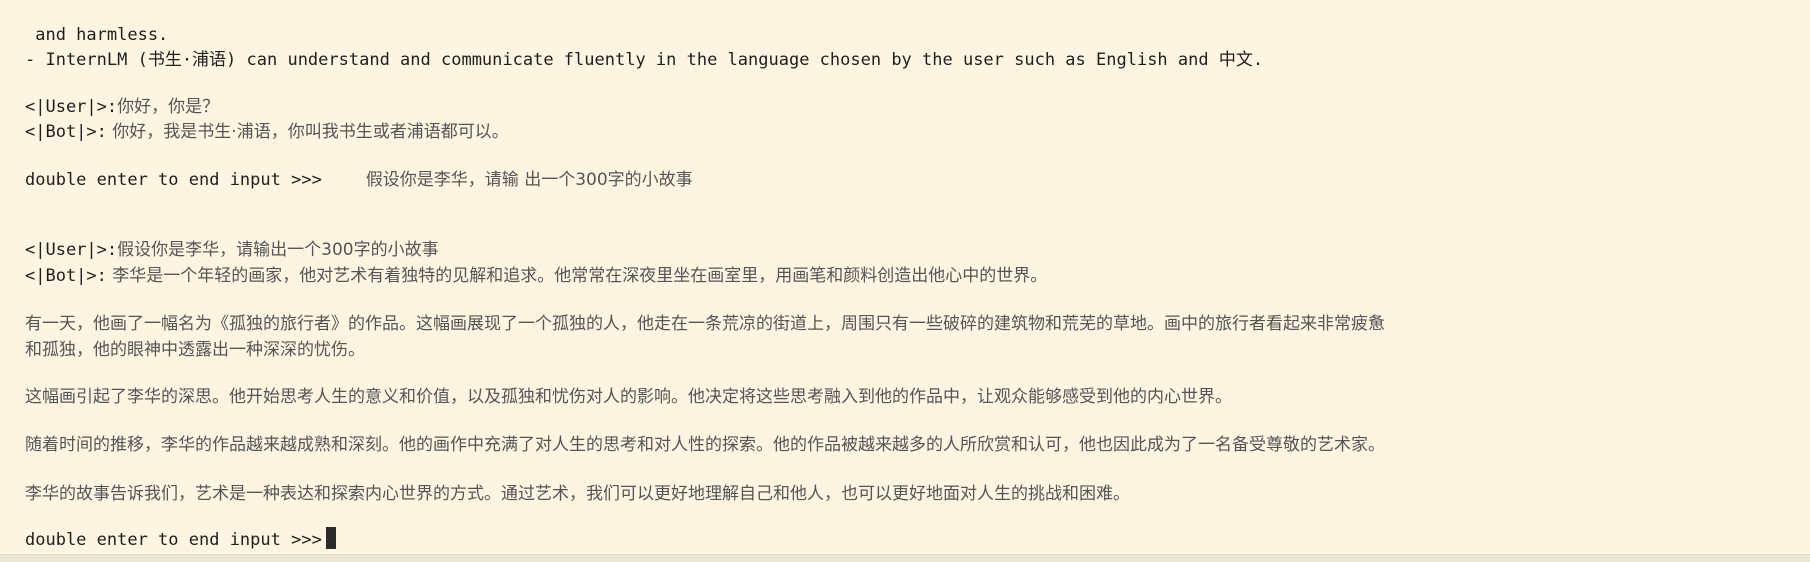  Describe the element at coordinates (97, 35) in the screenshot. I see `system-prompt-tail: and harmless.` at that location.